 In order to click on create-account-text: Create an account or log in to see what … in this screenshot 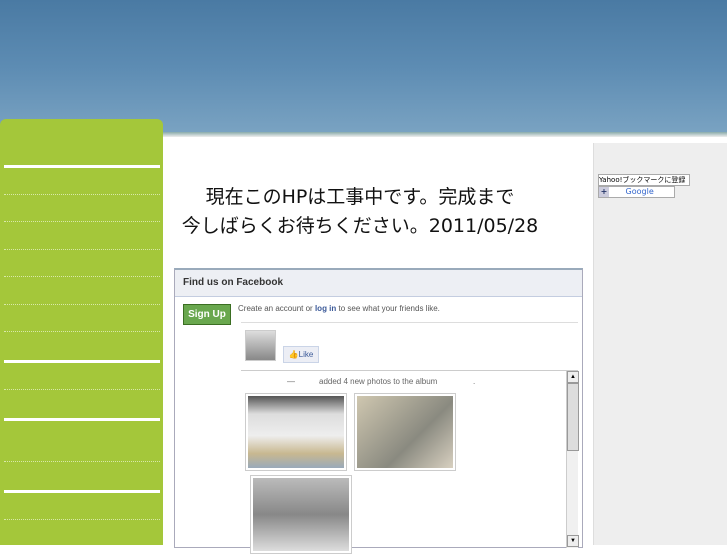, I will do `click(339, 308)`.